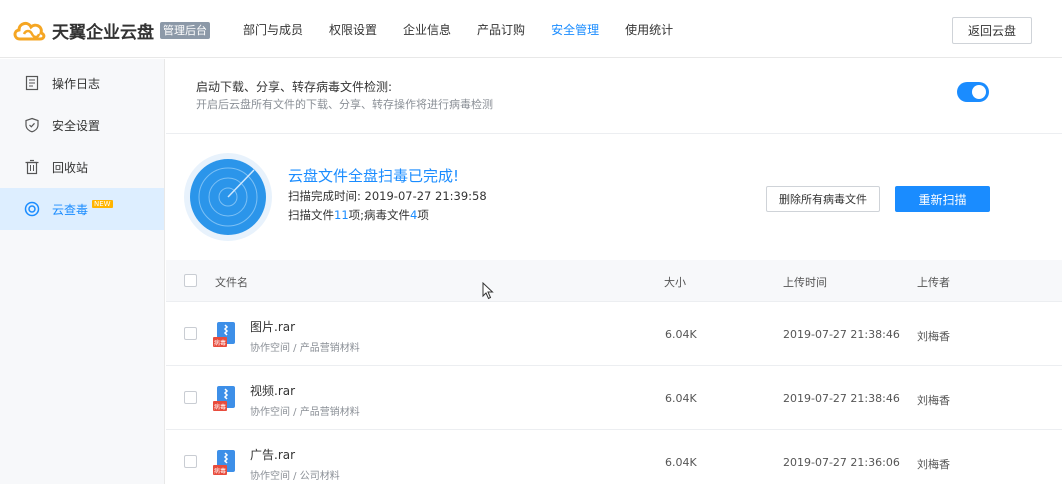 This screenshot has width=1062, height=484. What do you see at coordinates (70, 167) in the screenshot?
I see `sidebar-item-label: 回收站` at bounding box center [70, 167].